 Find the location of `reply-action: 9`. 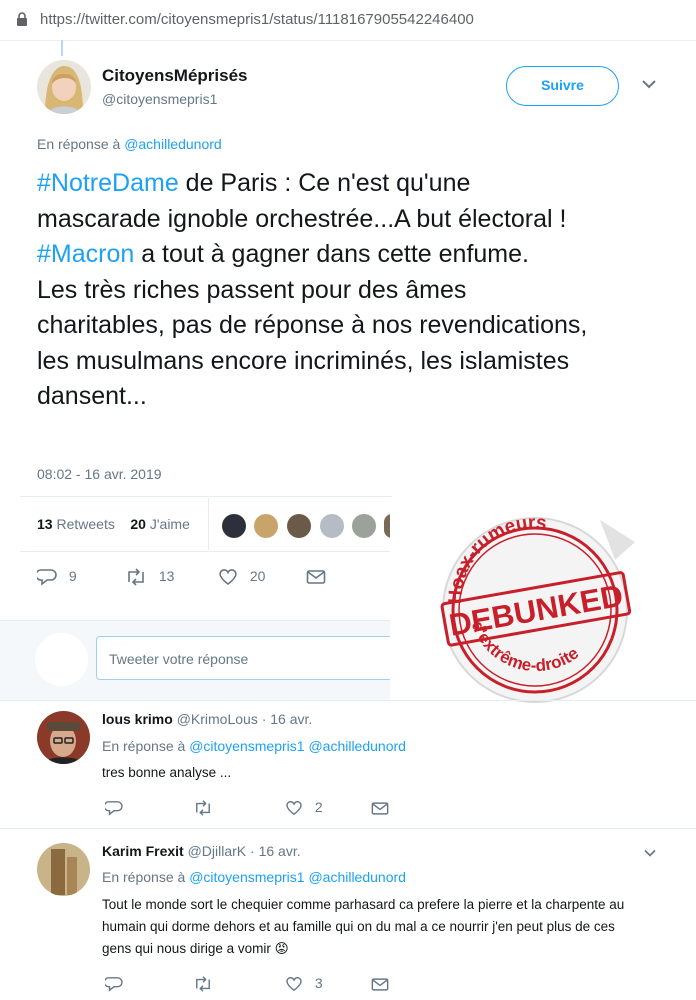

reply-action: 9 is located at coordinates (56, 577).